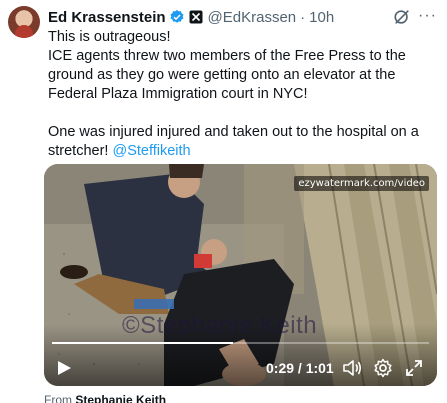 The width and height of the screenshot is (447, 403). What do you see at coordinates (58, 398) in the screenshot?
I see `from-label: From` at bounding box center [58, 398].